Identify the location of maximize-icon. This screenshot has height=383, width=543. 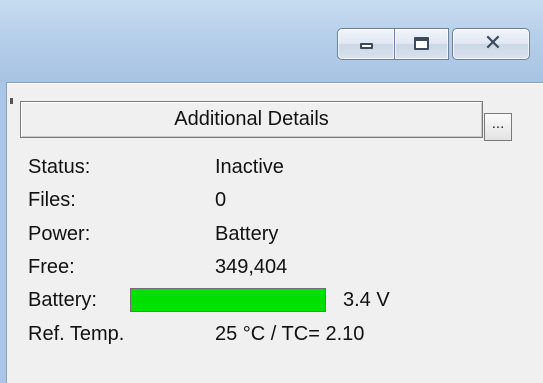
(421, 43).